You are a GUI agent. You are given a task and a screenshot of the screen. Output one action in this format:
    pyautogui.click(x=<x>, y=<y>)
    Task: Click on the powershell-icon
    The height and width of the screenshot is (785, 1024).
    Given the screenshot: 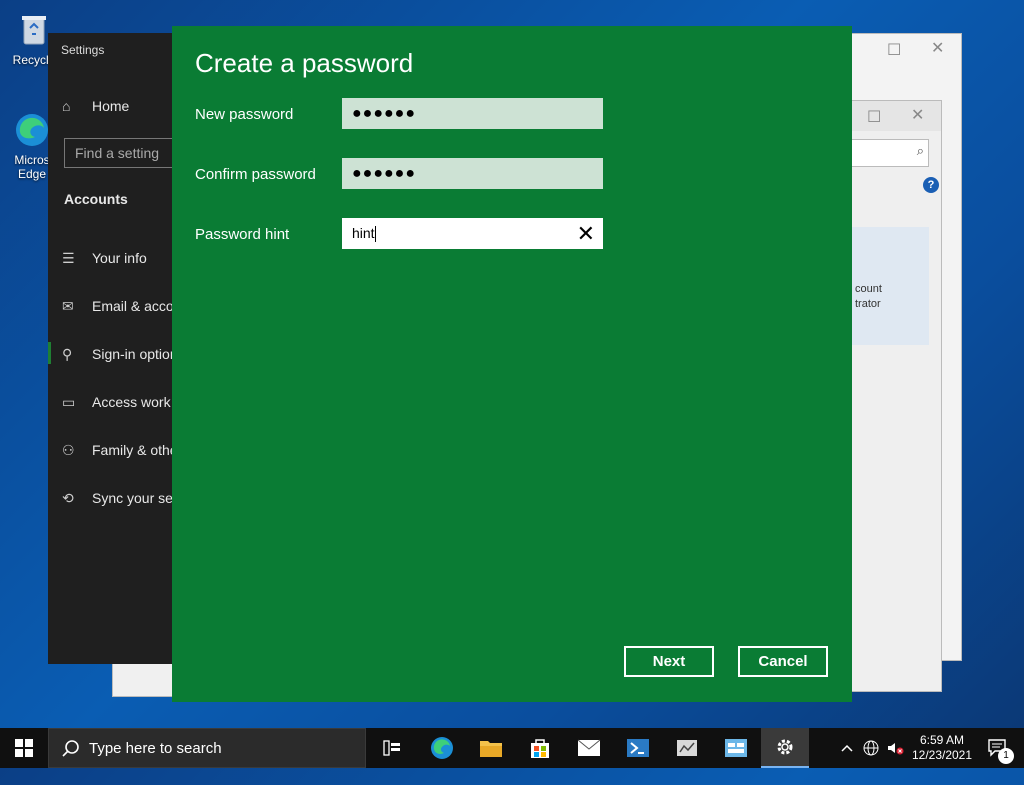 What is the action you would take?
    pyautogui.click(x=638, y=748)
    